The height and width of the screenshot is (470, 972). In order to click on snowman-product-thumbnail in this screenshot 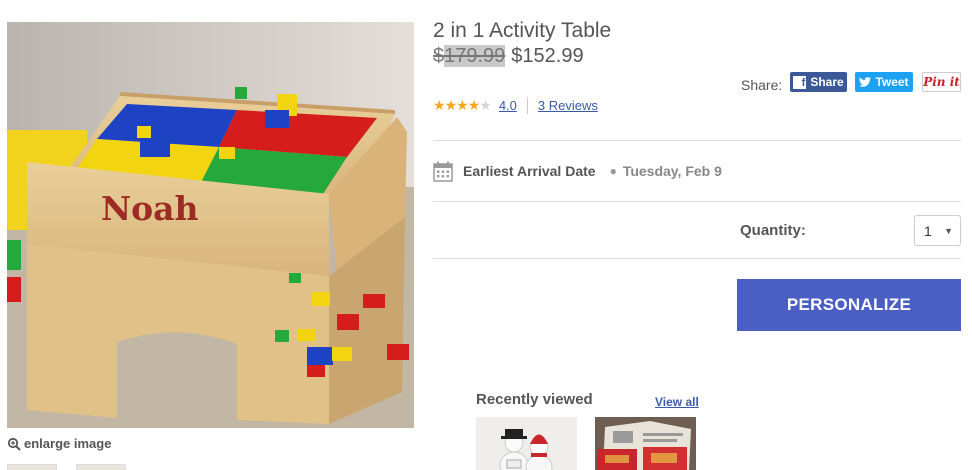, I will do `click(526, 443)`.